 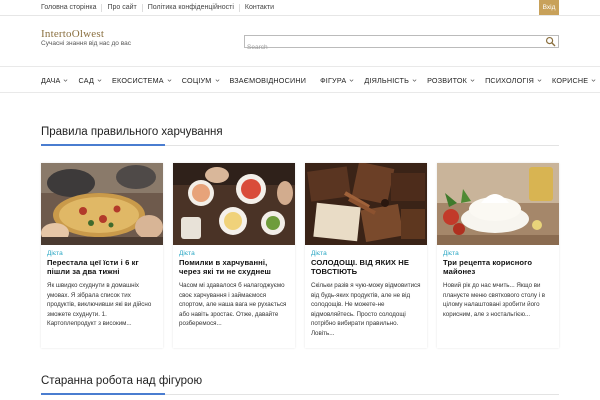 I want to click on nav-item-label: ДІЯЛЬНІСТЬ, so click(x=387, y=80).